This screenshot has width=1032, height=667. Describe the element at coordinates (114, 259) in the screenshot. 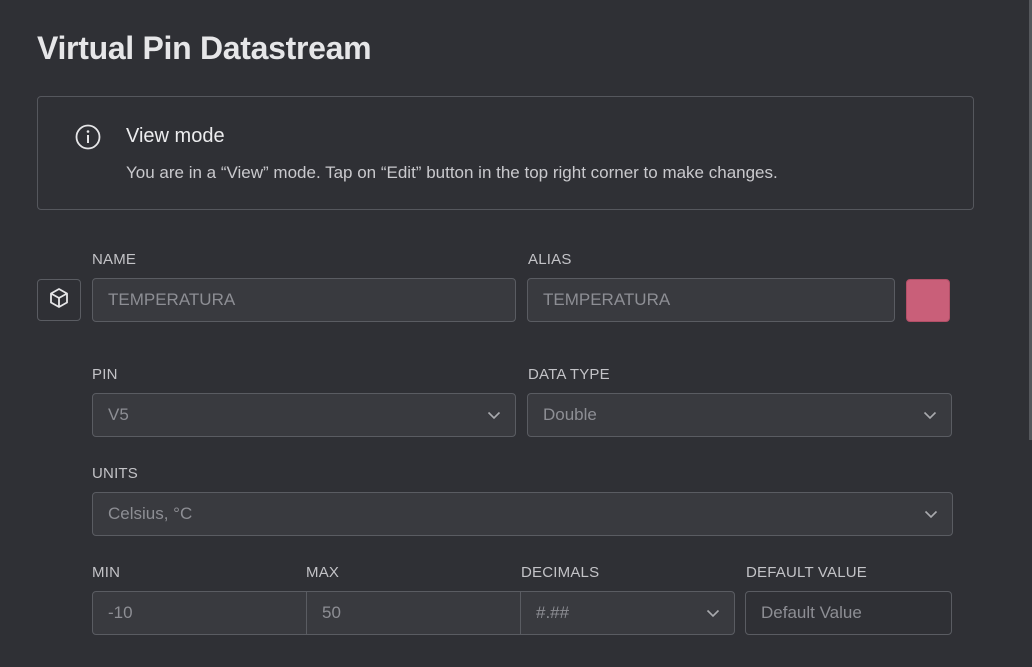

I see `name-label: NAME` at that location.